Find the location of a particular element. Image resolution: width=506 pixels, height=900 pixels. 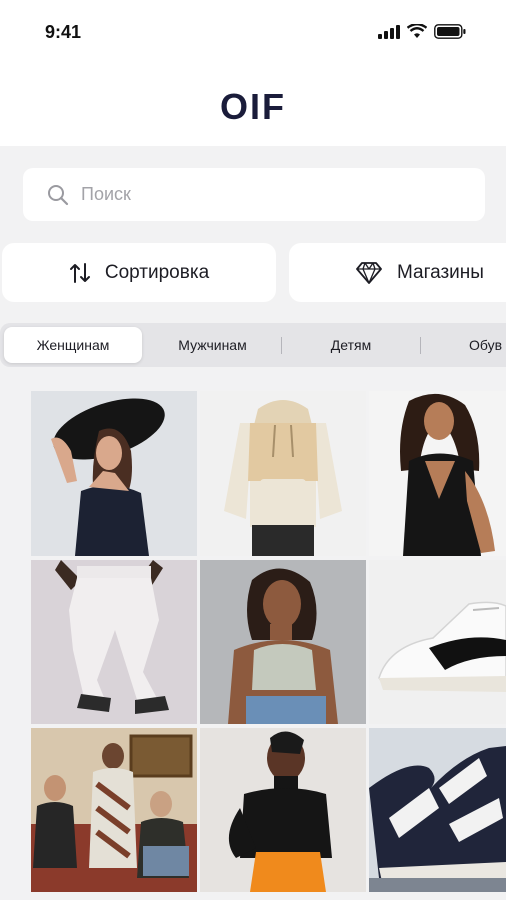

woman-black-hat-image is located at coordinates (114, 473).